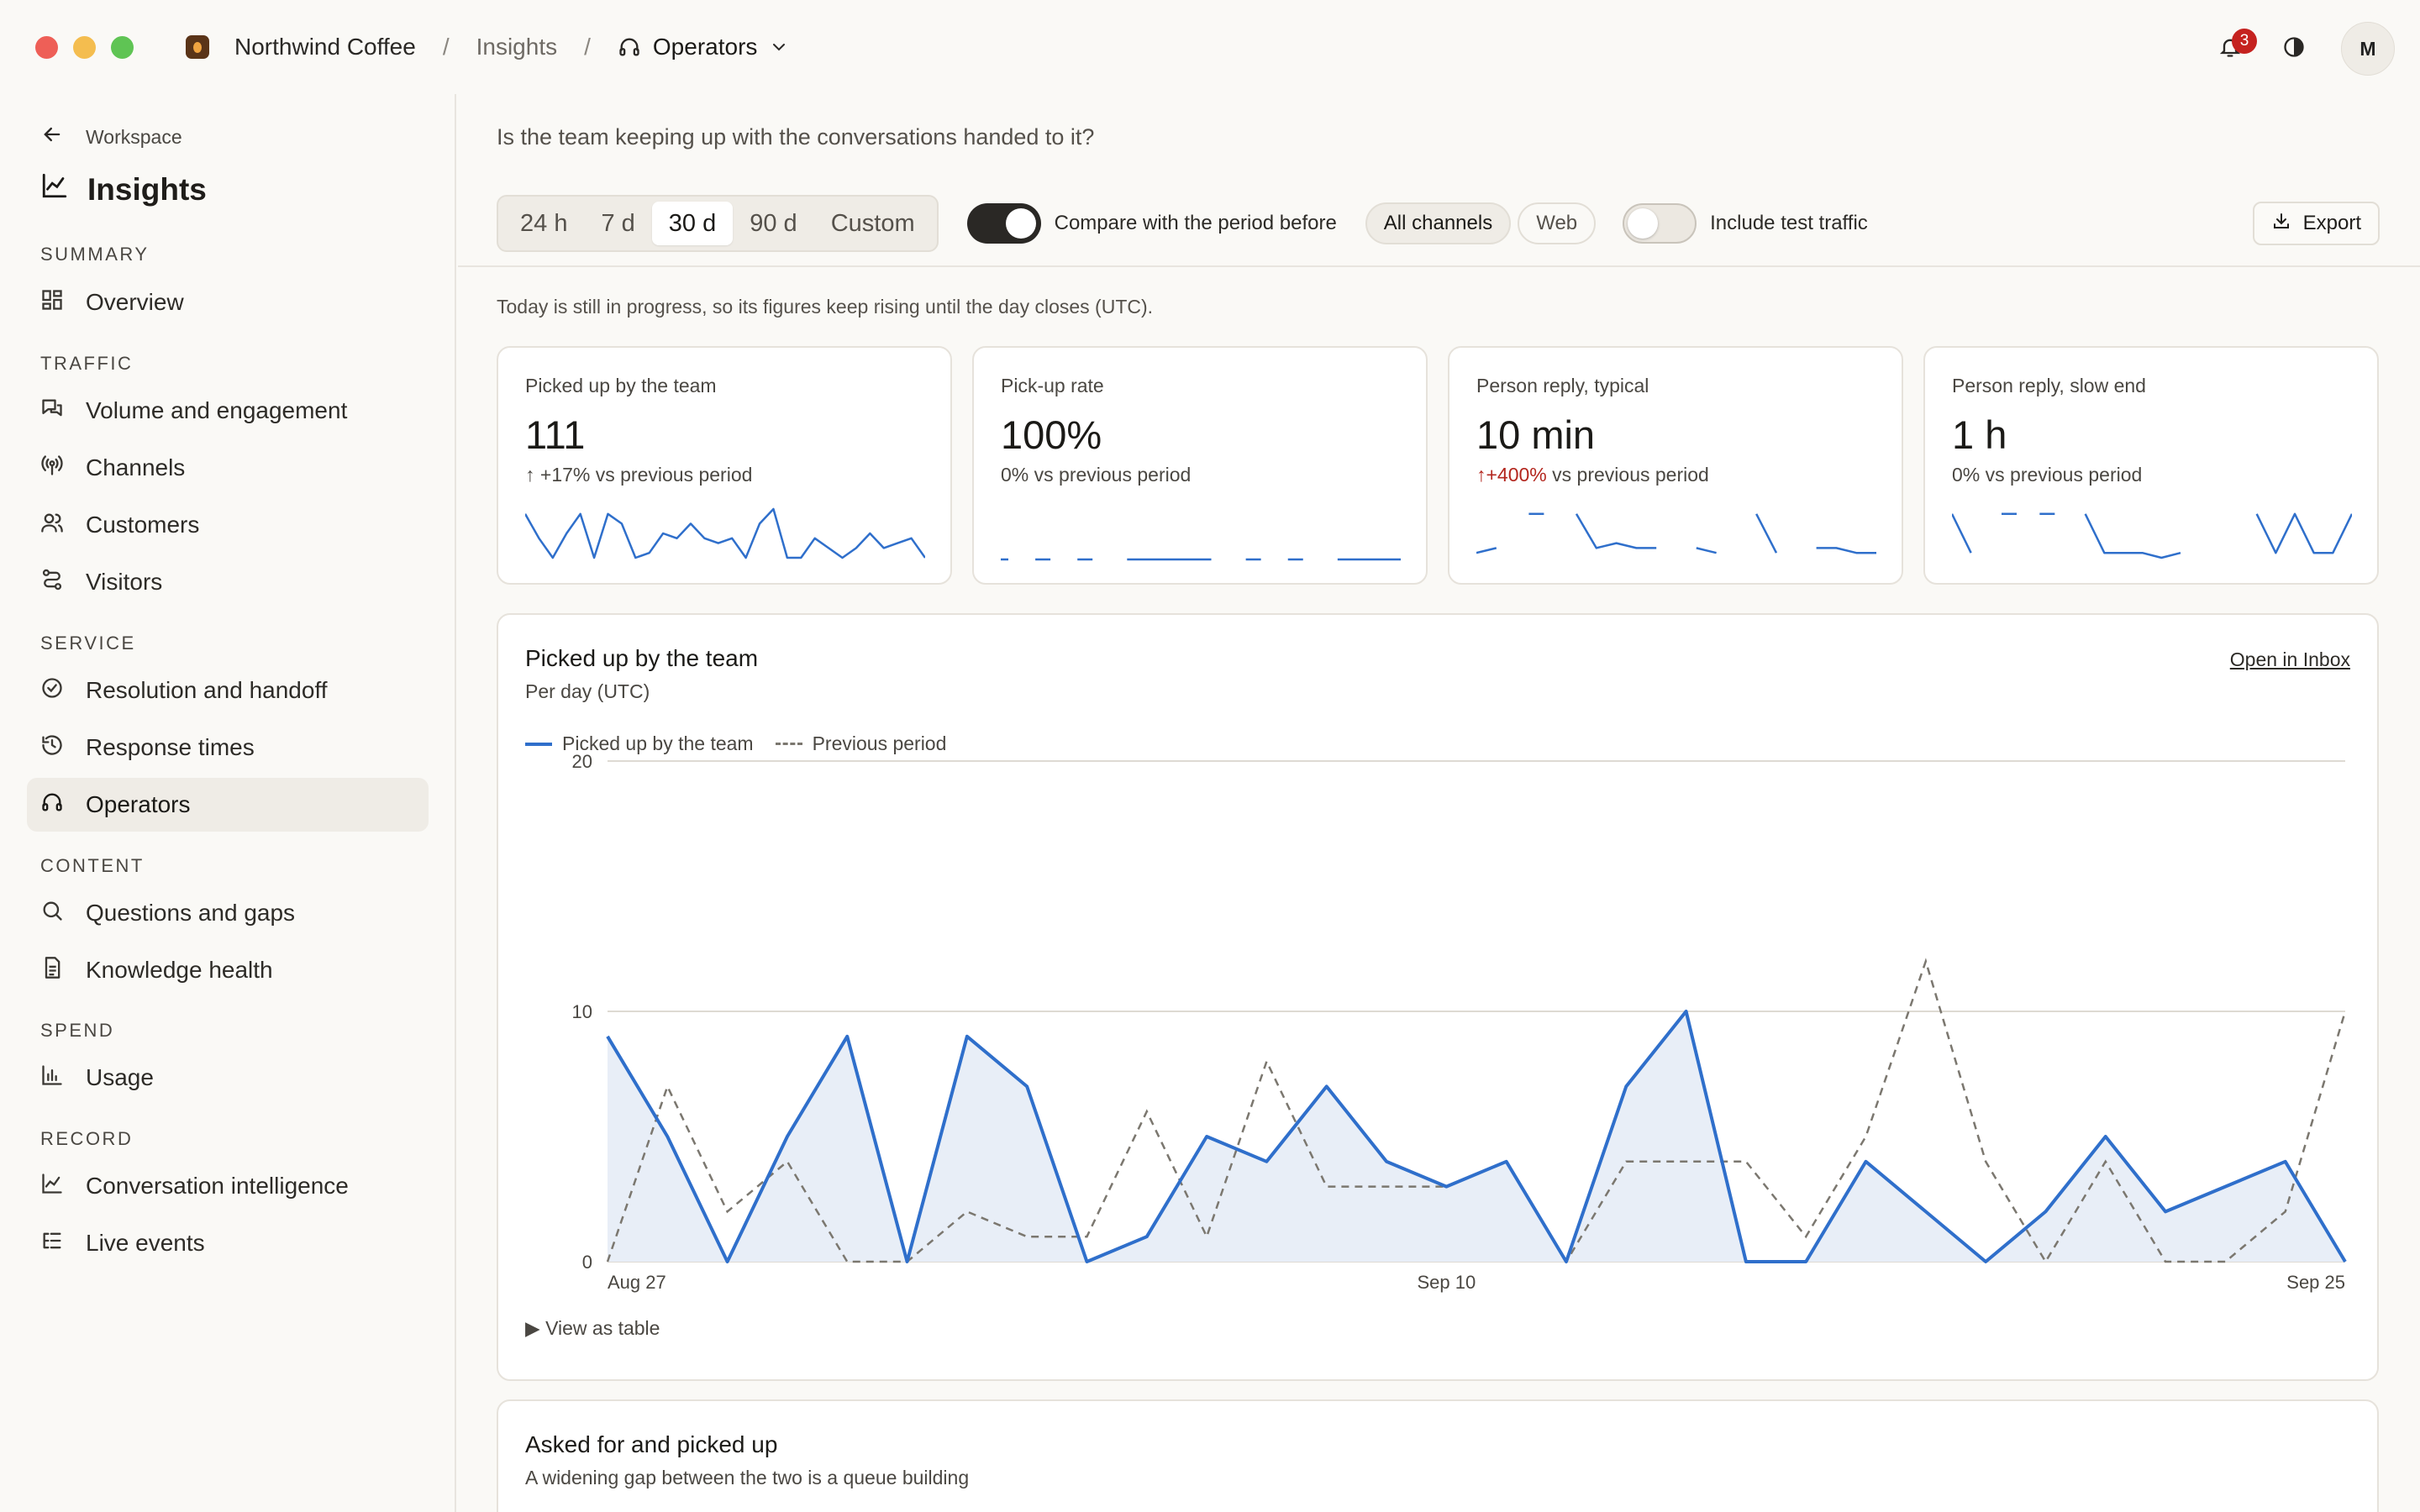 The height and width of the screenshot is (1512, 2420). I want to click on breadcrumb-insights: Insights, so click(517, 47).